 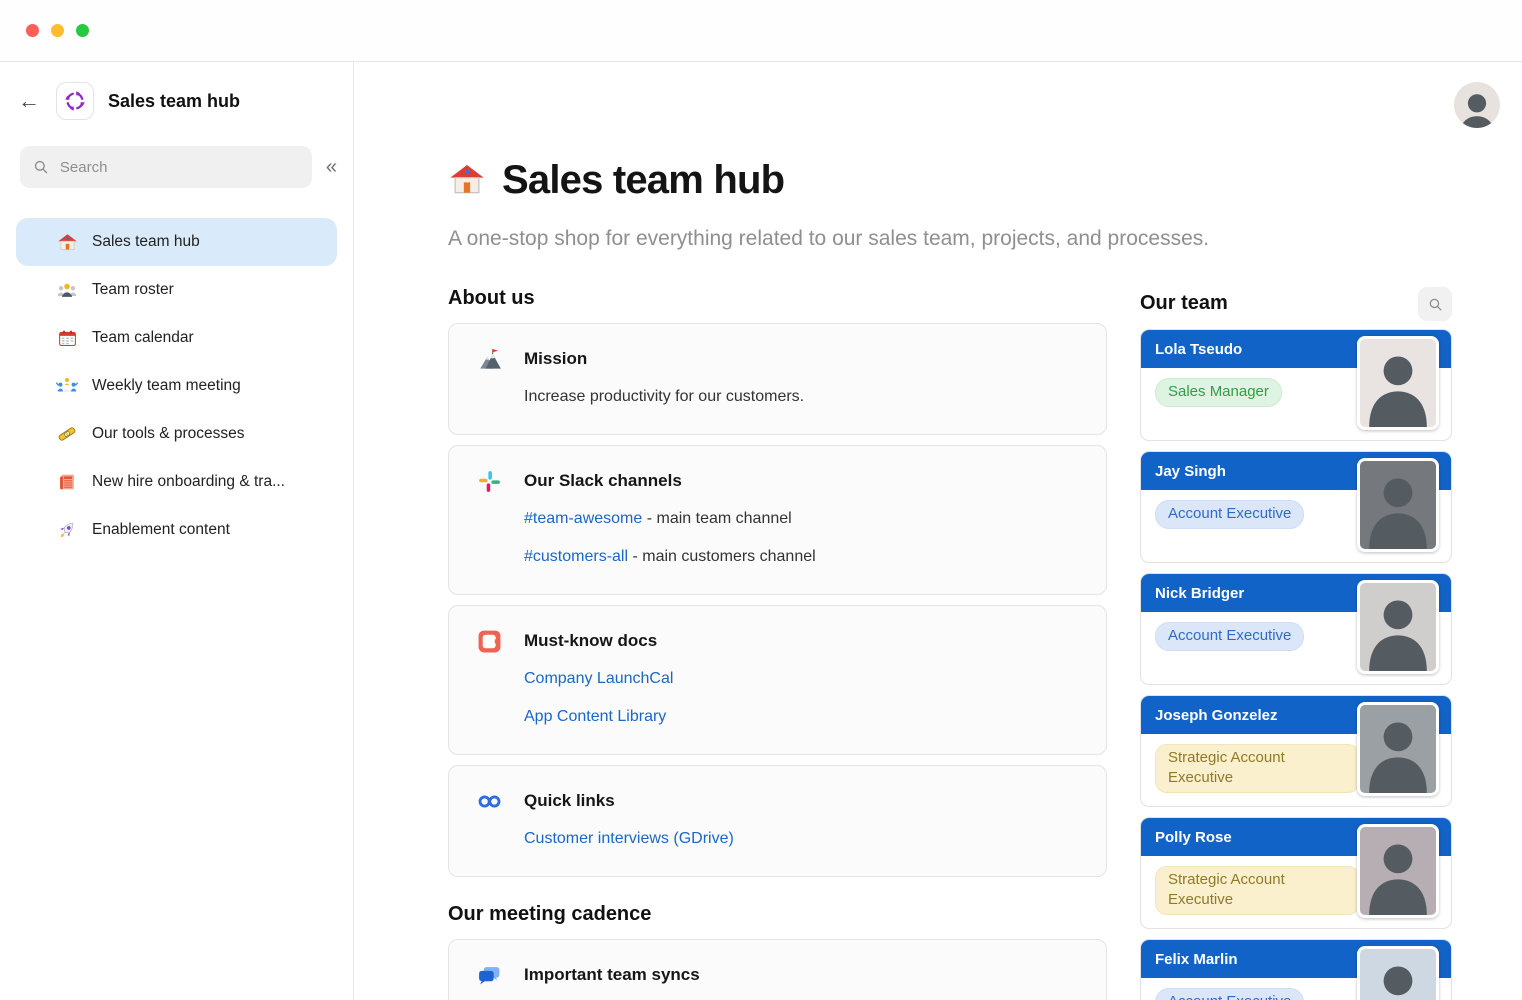 I want to click on doc-title: Sales team hub, so click(x=174, y=100).